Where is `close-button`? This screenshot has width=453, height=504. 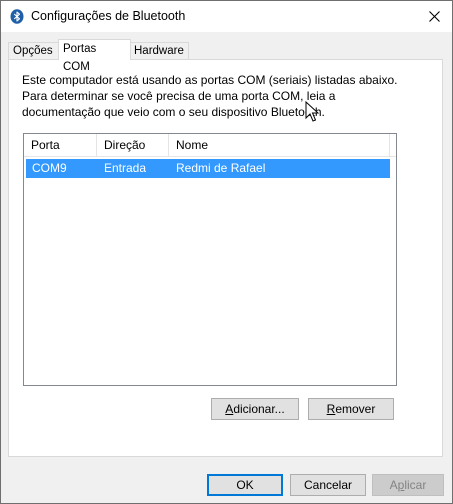 close-button is located at coordinates (434, 16).